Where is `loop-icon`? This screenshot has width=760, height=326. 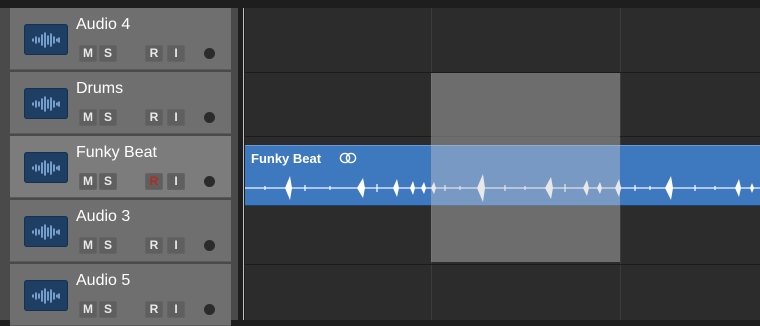 loop-icon is located at coordinates (348, 160).